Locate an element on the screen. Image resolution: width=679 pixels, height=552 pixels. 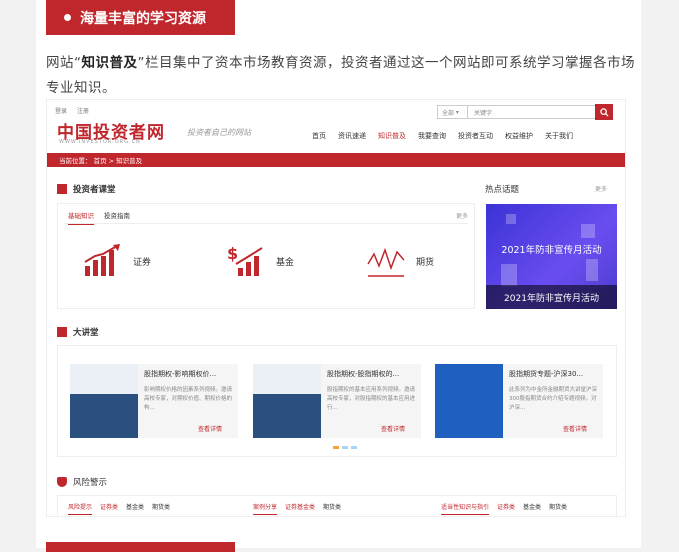
search-button is located at coordinates (604, 112).